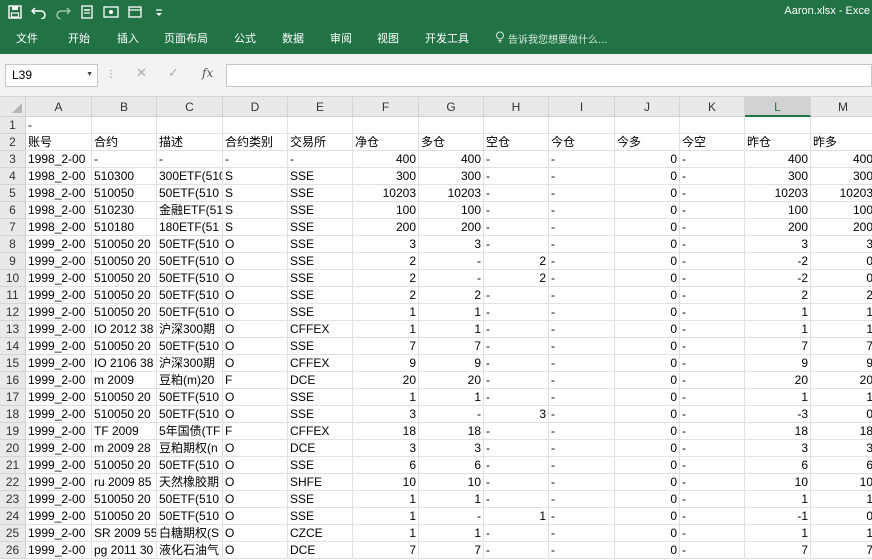 The height and width of the screenshot is (560, 872). I want to click on cell-C16: 豆粕(m)20, so click(190, 380).